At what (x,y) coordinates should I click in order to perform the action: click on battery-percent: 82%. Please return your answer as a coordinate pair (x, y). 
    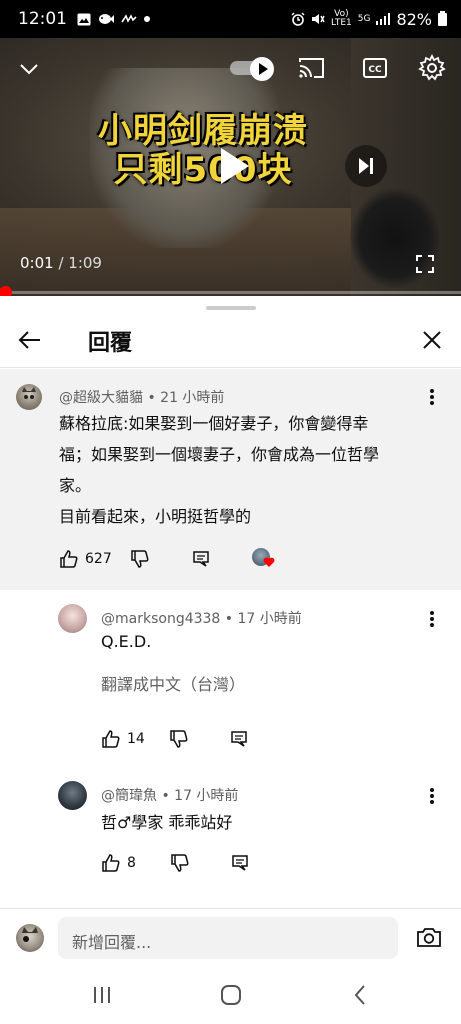
    Looking at the image, I should click on (414, 19).